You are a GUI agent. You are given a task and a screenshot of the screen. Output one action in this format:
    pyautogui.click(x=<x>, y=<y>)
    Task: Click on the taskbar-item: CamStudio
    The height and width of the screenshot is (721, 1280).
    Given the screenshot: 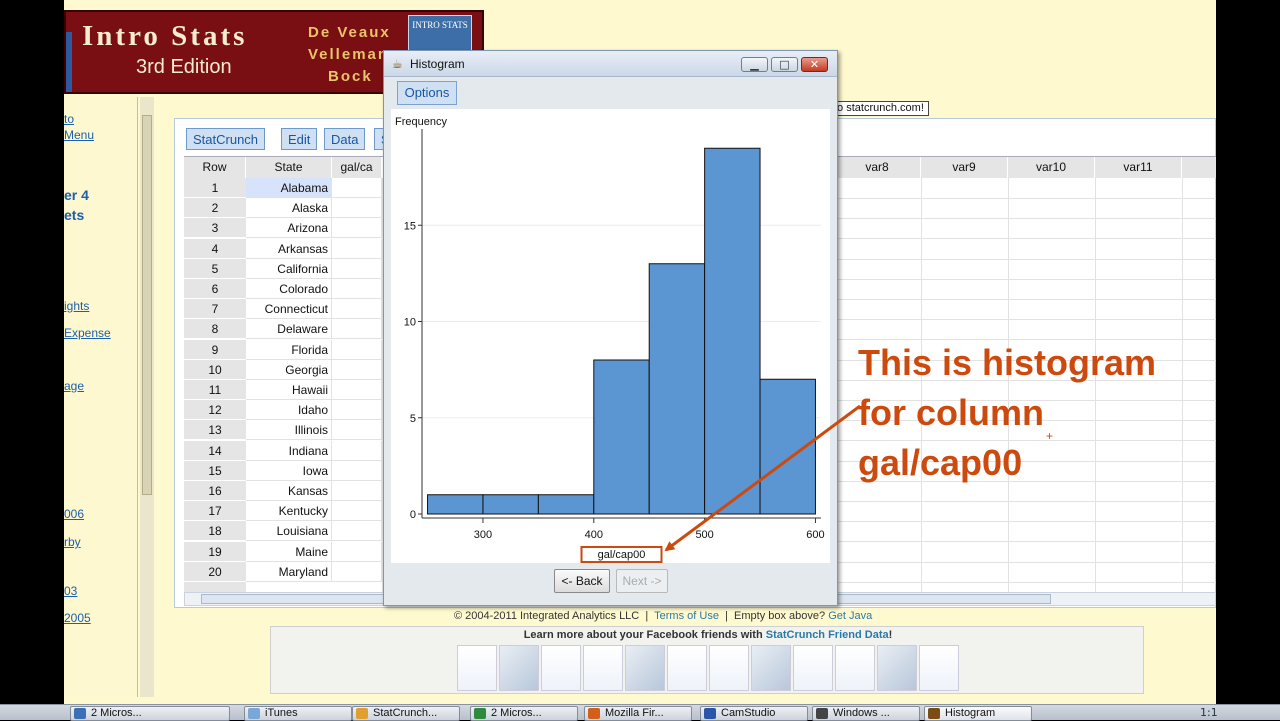 What is the action you would take?
    pyautogui.click(x=754, y=713)
    